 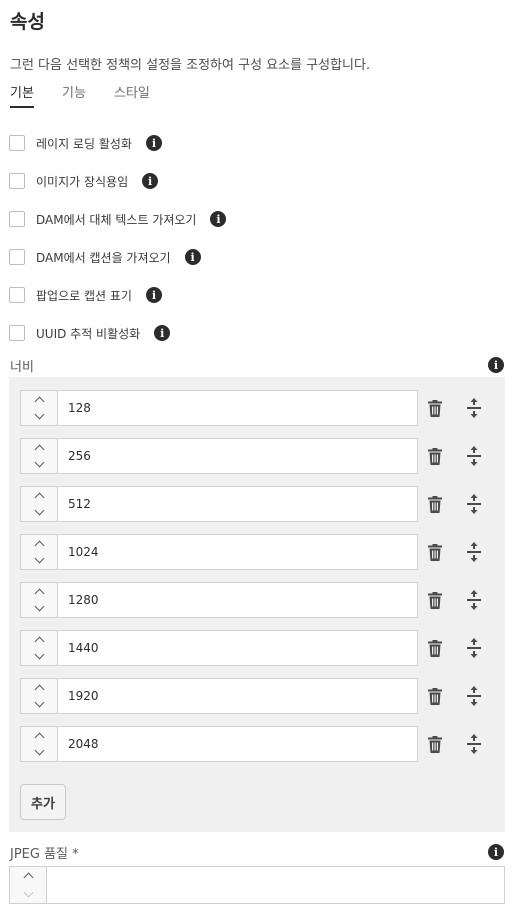 I want to click on jpeg-quality-stepper, so click(x=27, y=885).